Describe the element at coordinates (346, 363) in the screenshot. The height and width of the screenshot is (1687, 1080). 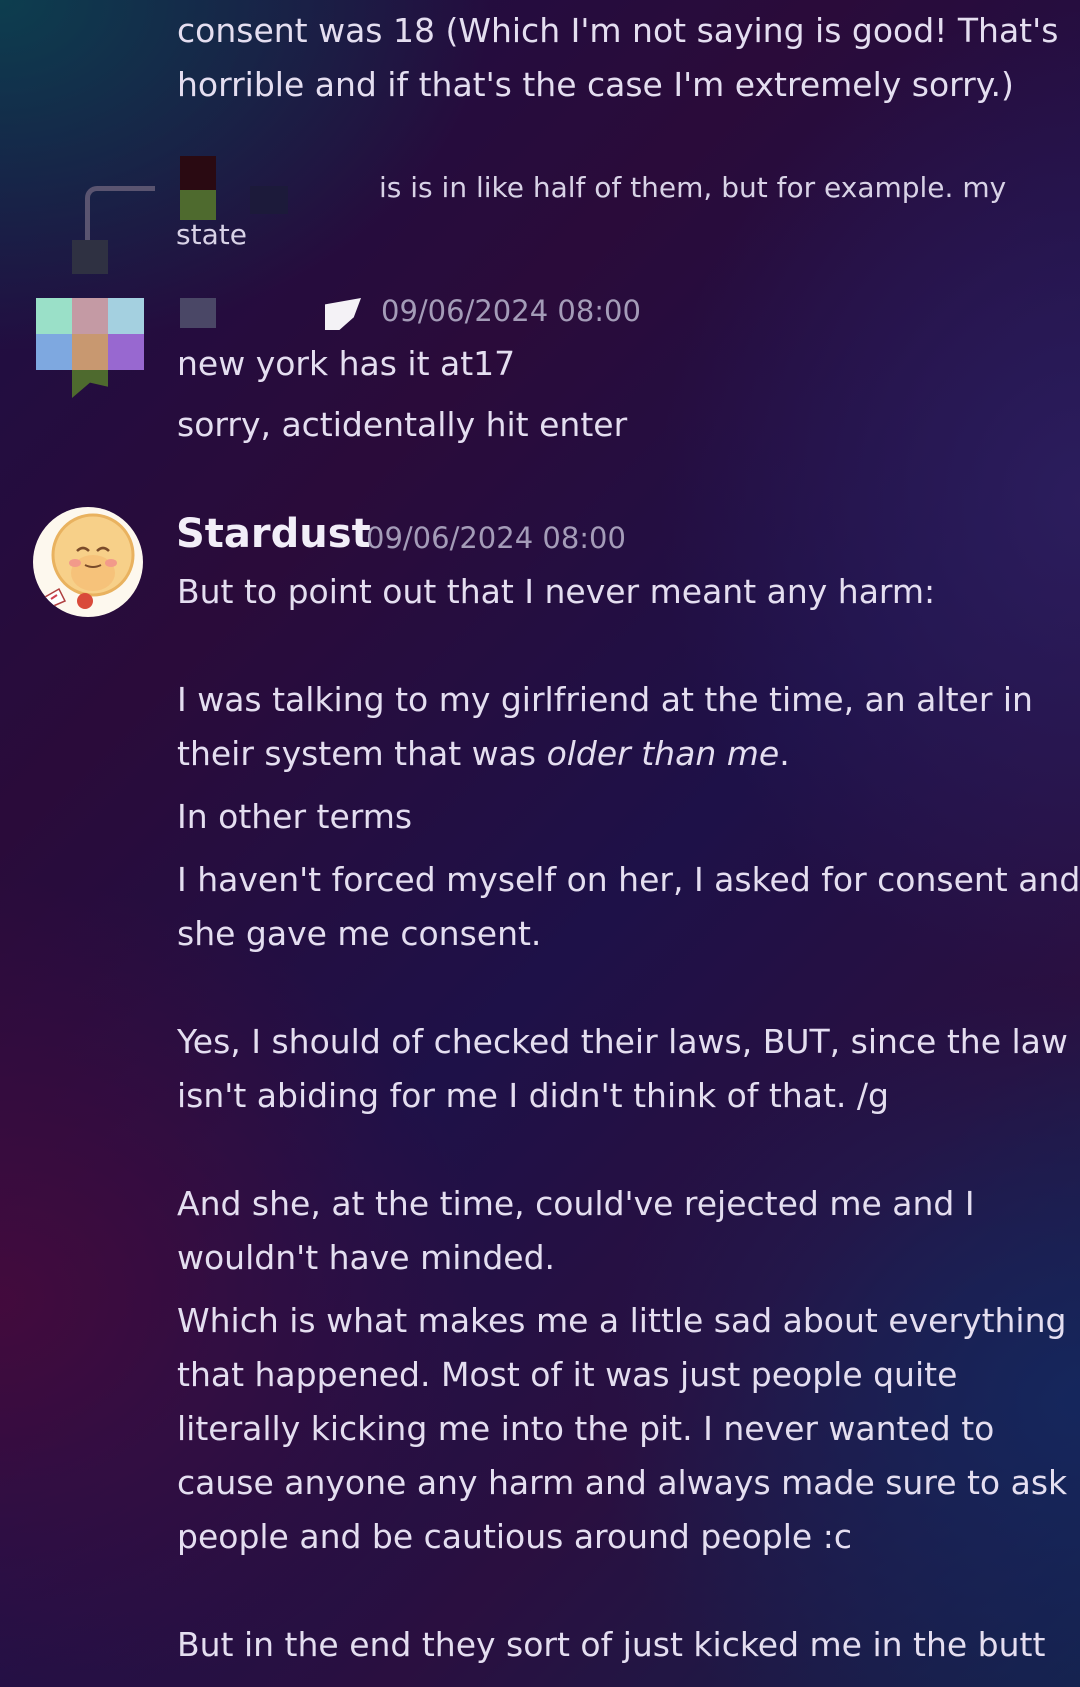
I see `message-line: new york has it at17` at that location.